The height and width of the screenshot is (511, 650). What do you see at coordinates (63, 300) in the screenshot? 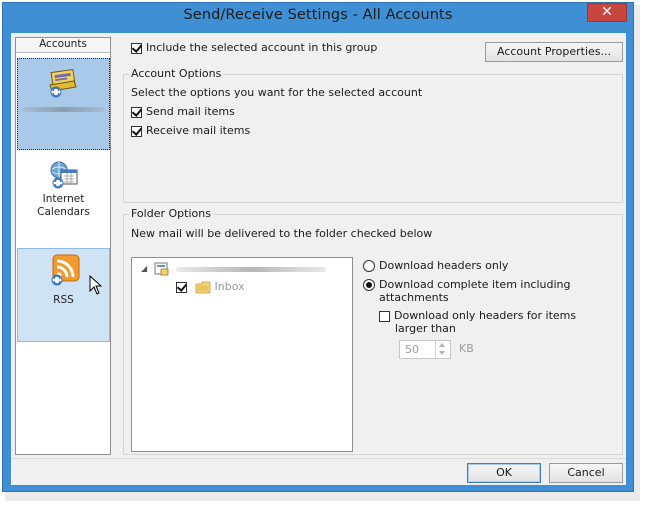
I see `account-label-rss: RSS` at bounding box center [63, 300].